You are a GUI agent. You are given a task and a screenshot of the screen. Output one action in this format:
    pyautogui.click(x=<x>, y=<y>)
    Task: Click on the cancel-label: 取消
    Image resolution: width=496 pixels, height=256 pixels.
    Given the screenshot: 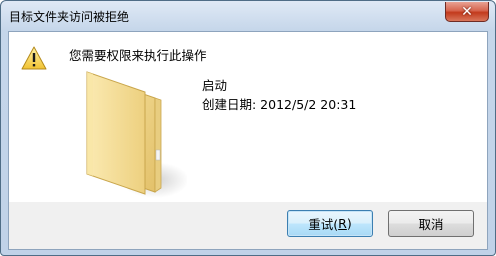 What is the action you would take?
    pyautogui.click(x=431, y=224)
    